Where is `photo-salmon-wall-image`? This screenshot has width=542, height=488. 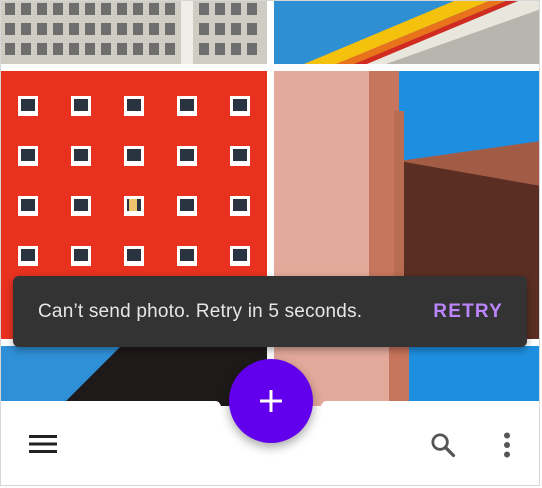
photo-salmon-wall-image is located at coordinates (406, 376).